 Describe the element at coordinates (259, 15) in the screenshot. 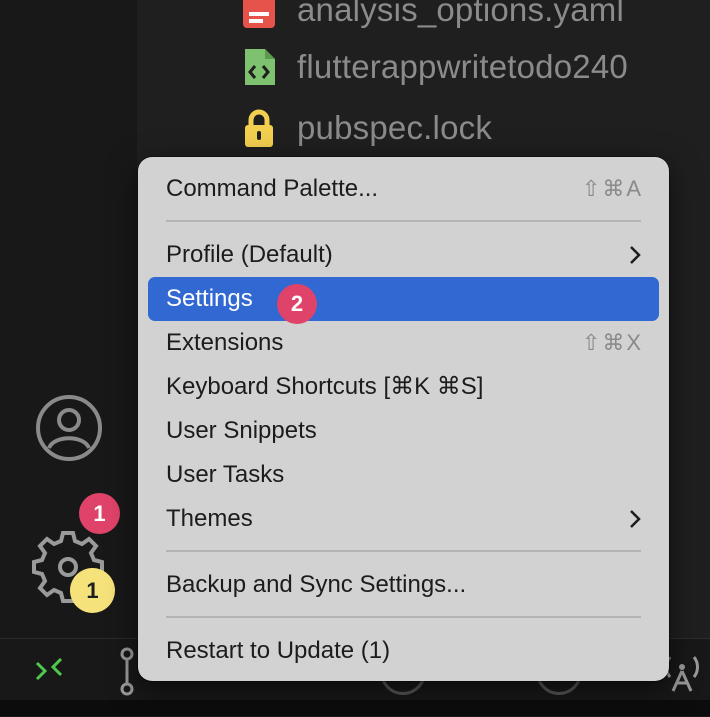

I see `yaml-file-icon` at that location.